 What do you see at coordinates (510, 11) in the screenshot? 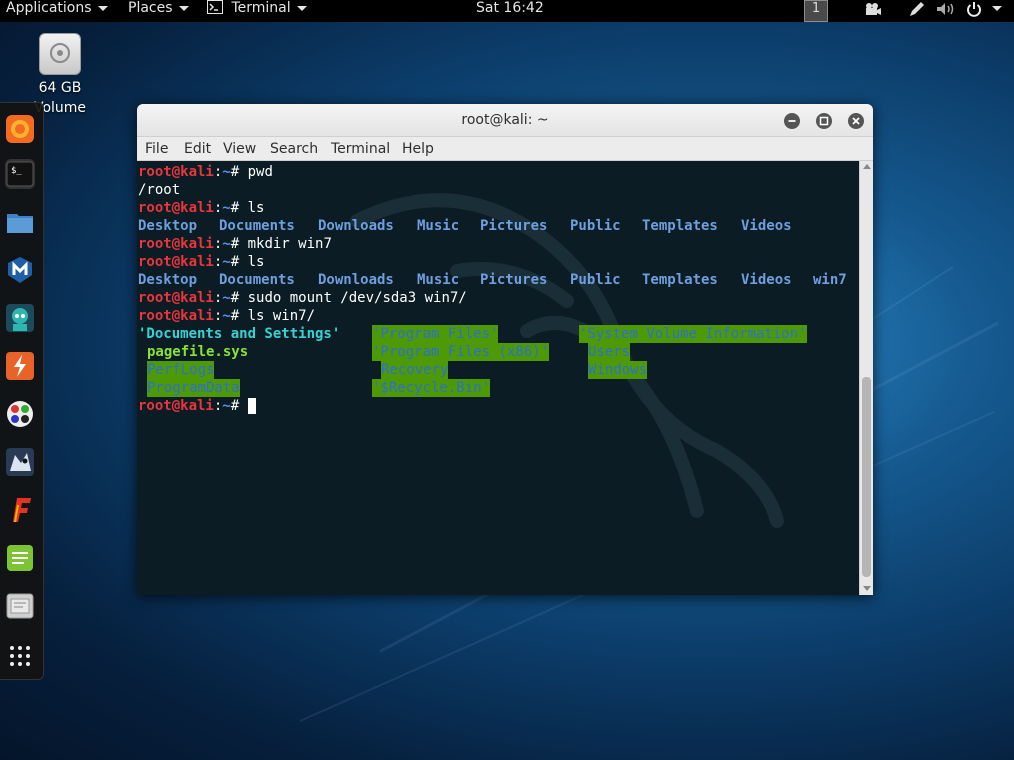
I see `clock: Sat 16:42` at bounding box center [510, 11].